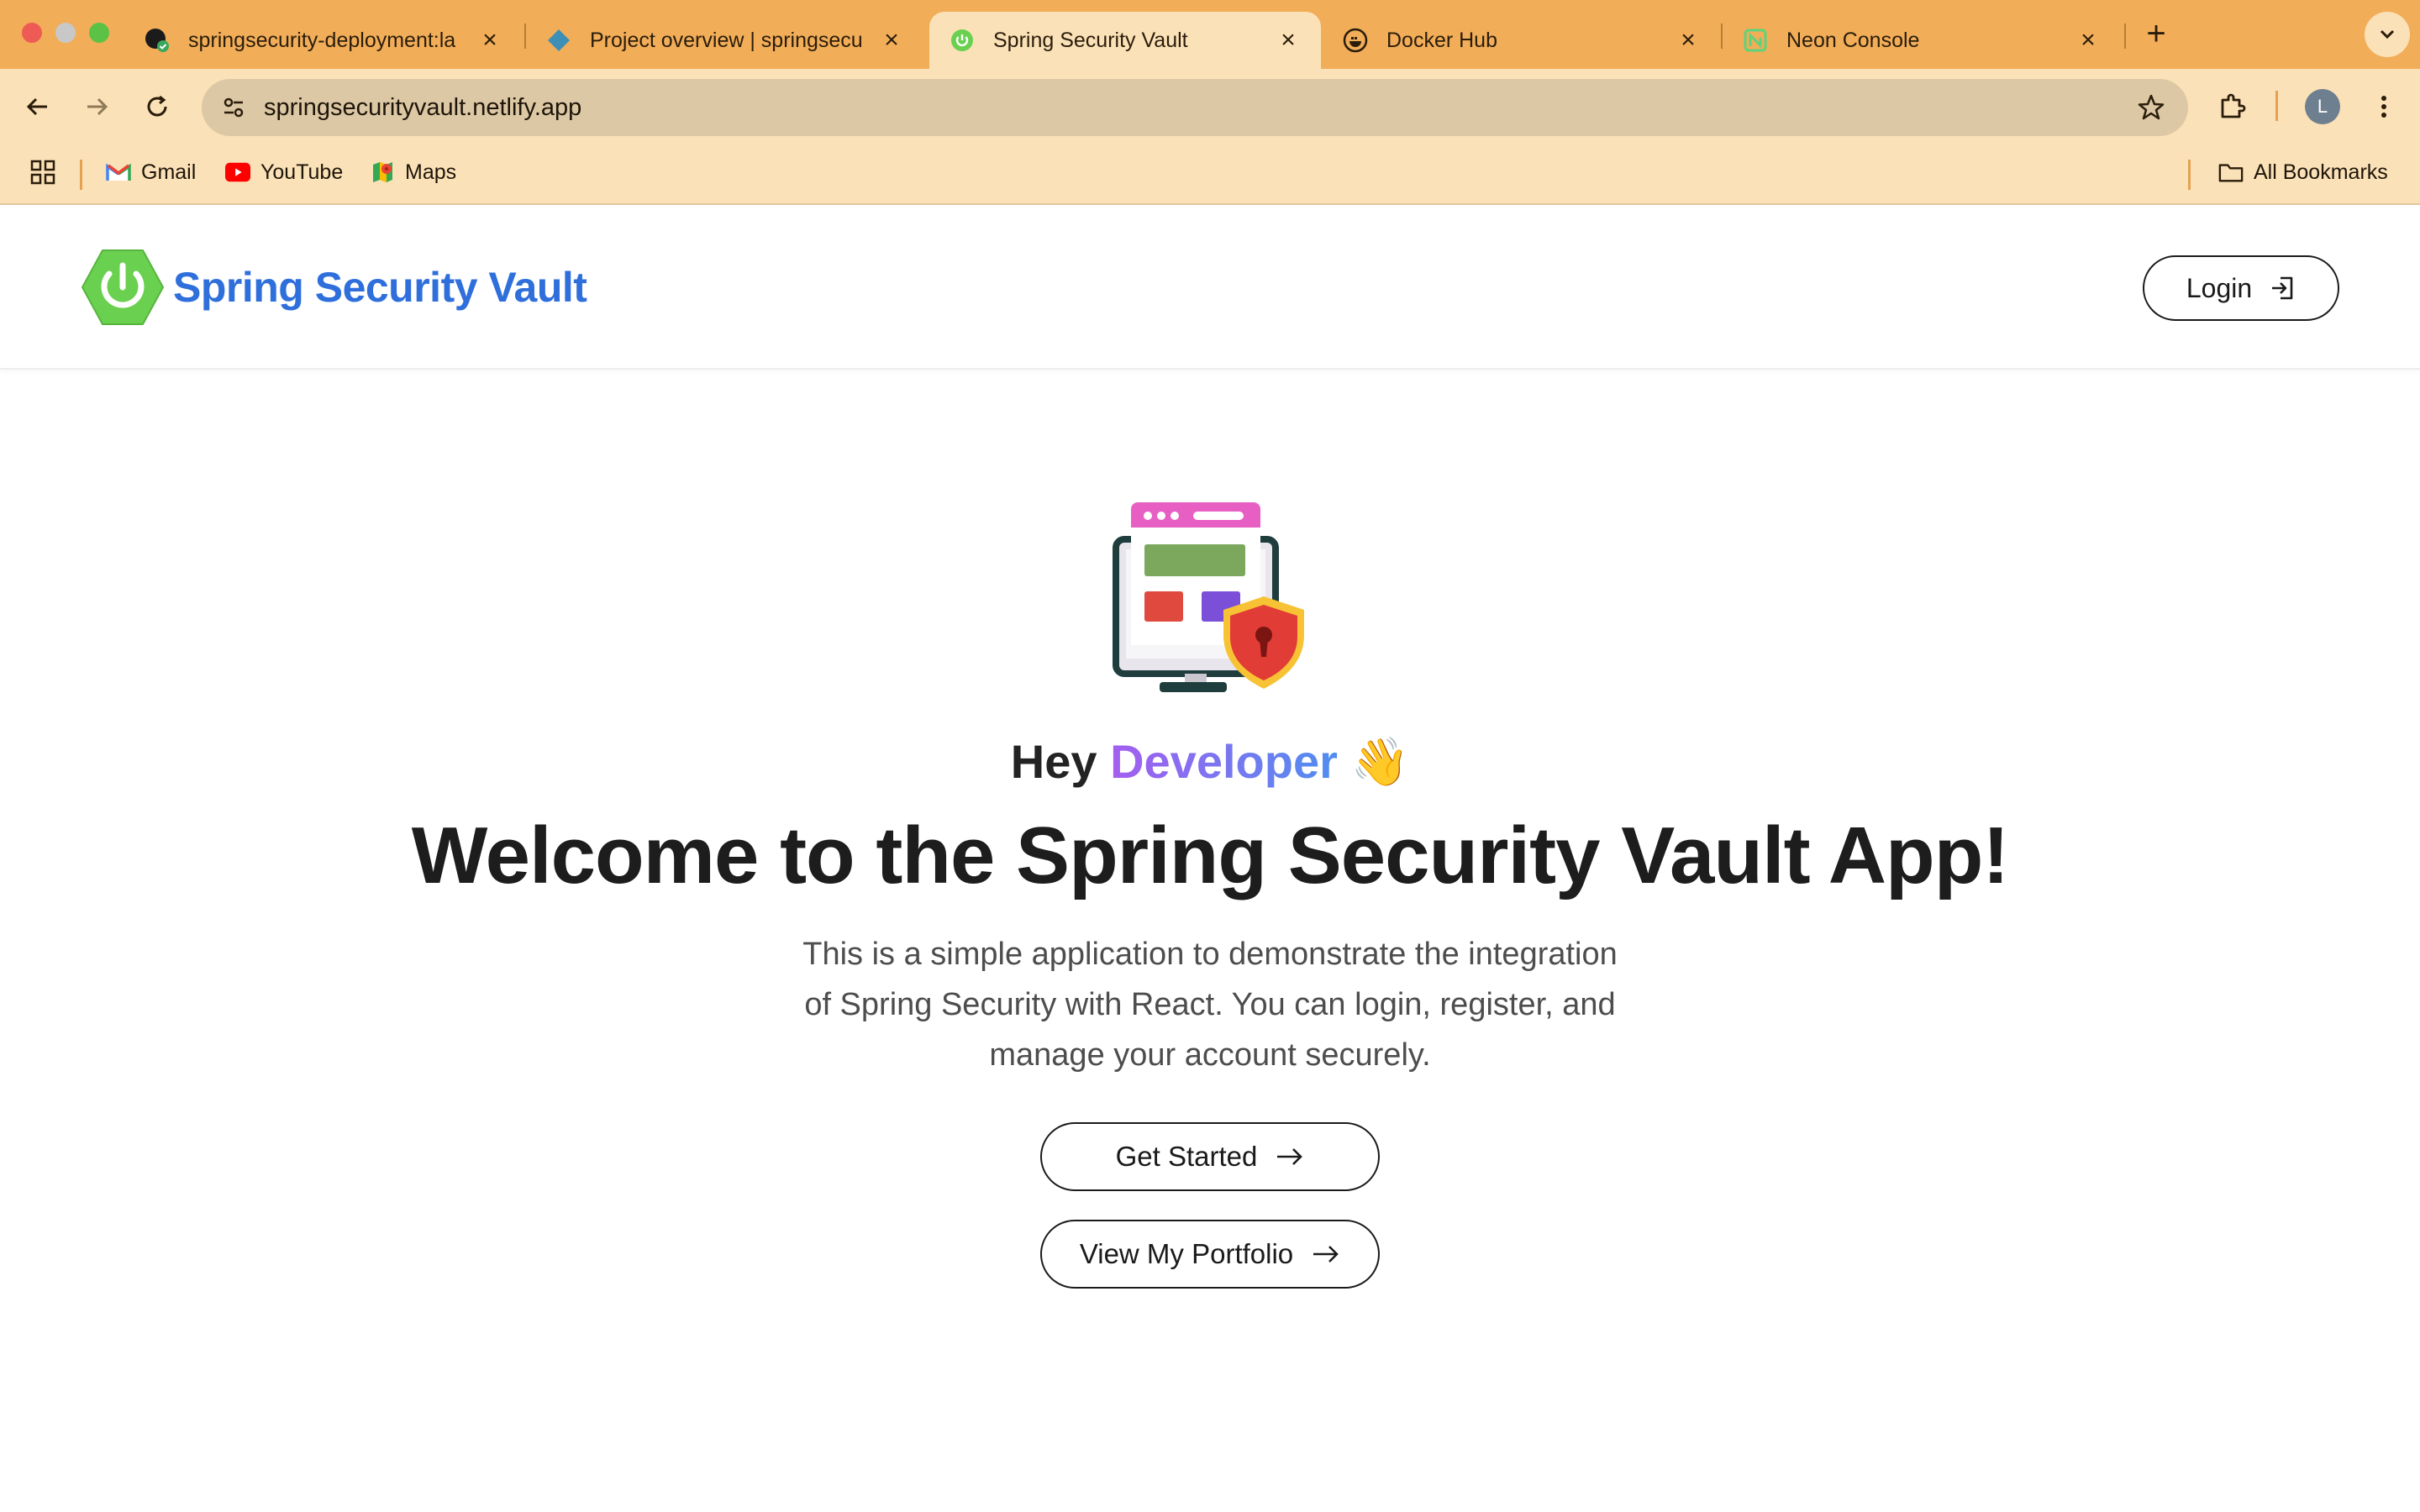  I want to click on more-vertical-icon, so click(2384, 107).